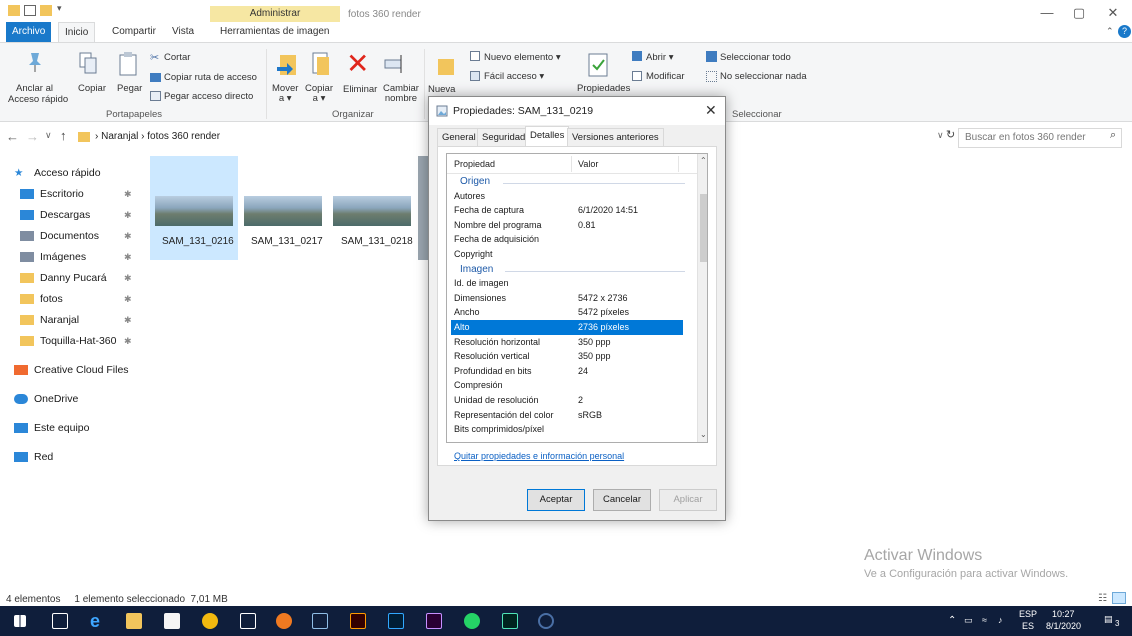 This screenshot has height=636, width=1132. I want to click on property-row: Fecha de adquisición, so click(572, 239).